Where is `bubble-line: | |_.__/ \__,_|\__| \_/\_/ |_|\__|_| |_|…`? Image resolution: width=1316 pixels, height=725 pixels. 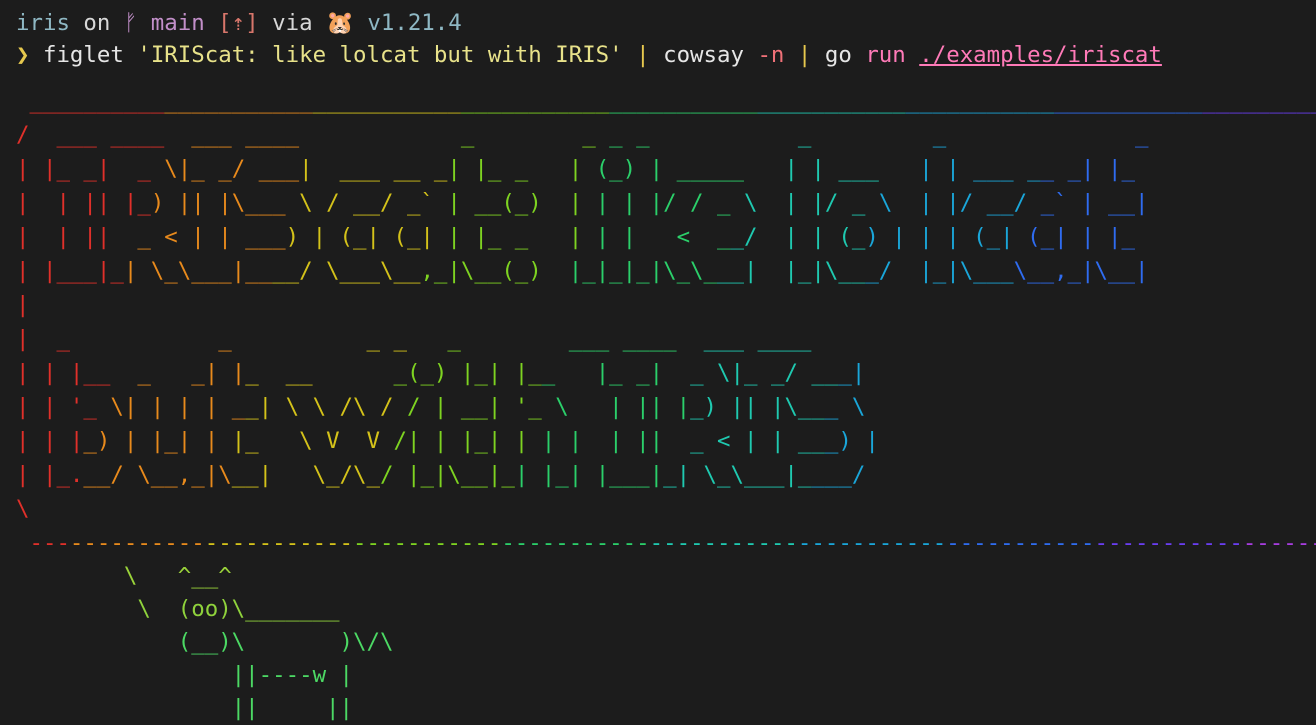
bubble-line: | |_.__/ \__,_|\__| \_/\_/ |_|\__|_| |_|… is located at coordinates (488, 474).